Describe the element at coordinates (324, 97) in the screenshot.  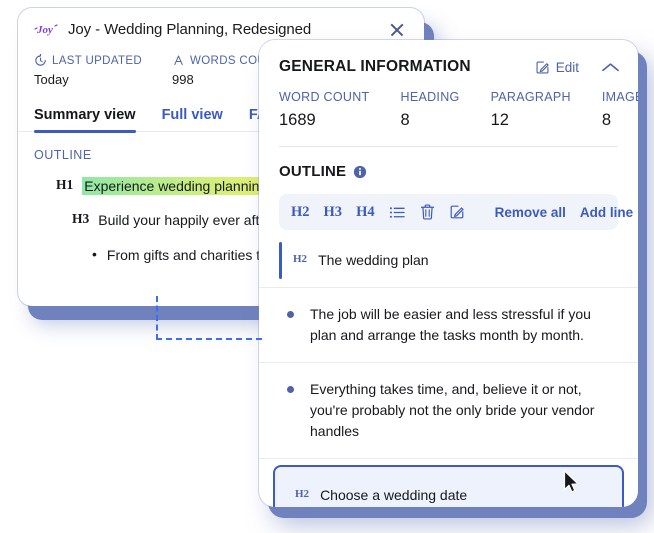
I see `gi-stat-label: WORD COUNT` at that location.